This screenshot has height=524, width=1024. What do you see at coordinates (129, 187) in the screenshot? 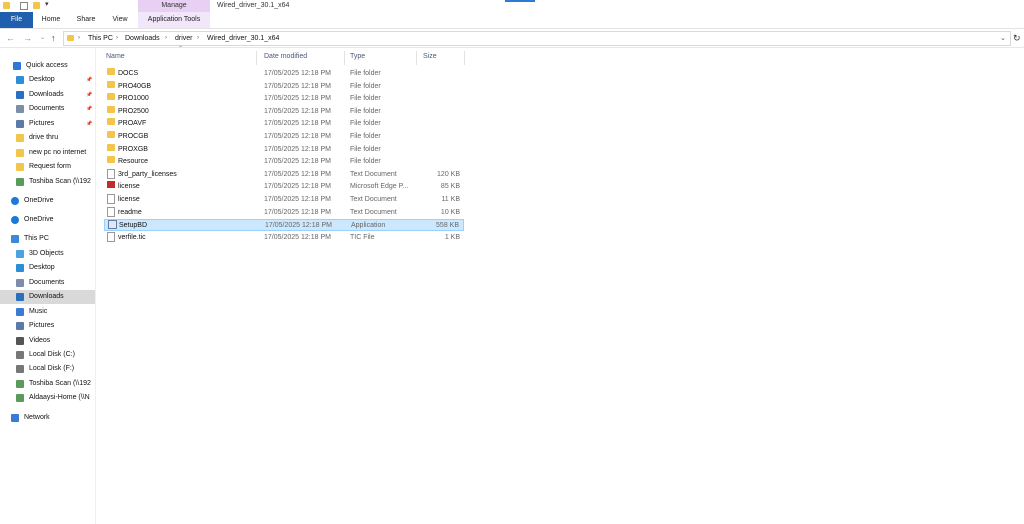
I see `file-name: license` at bounding box center [129, 187].